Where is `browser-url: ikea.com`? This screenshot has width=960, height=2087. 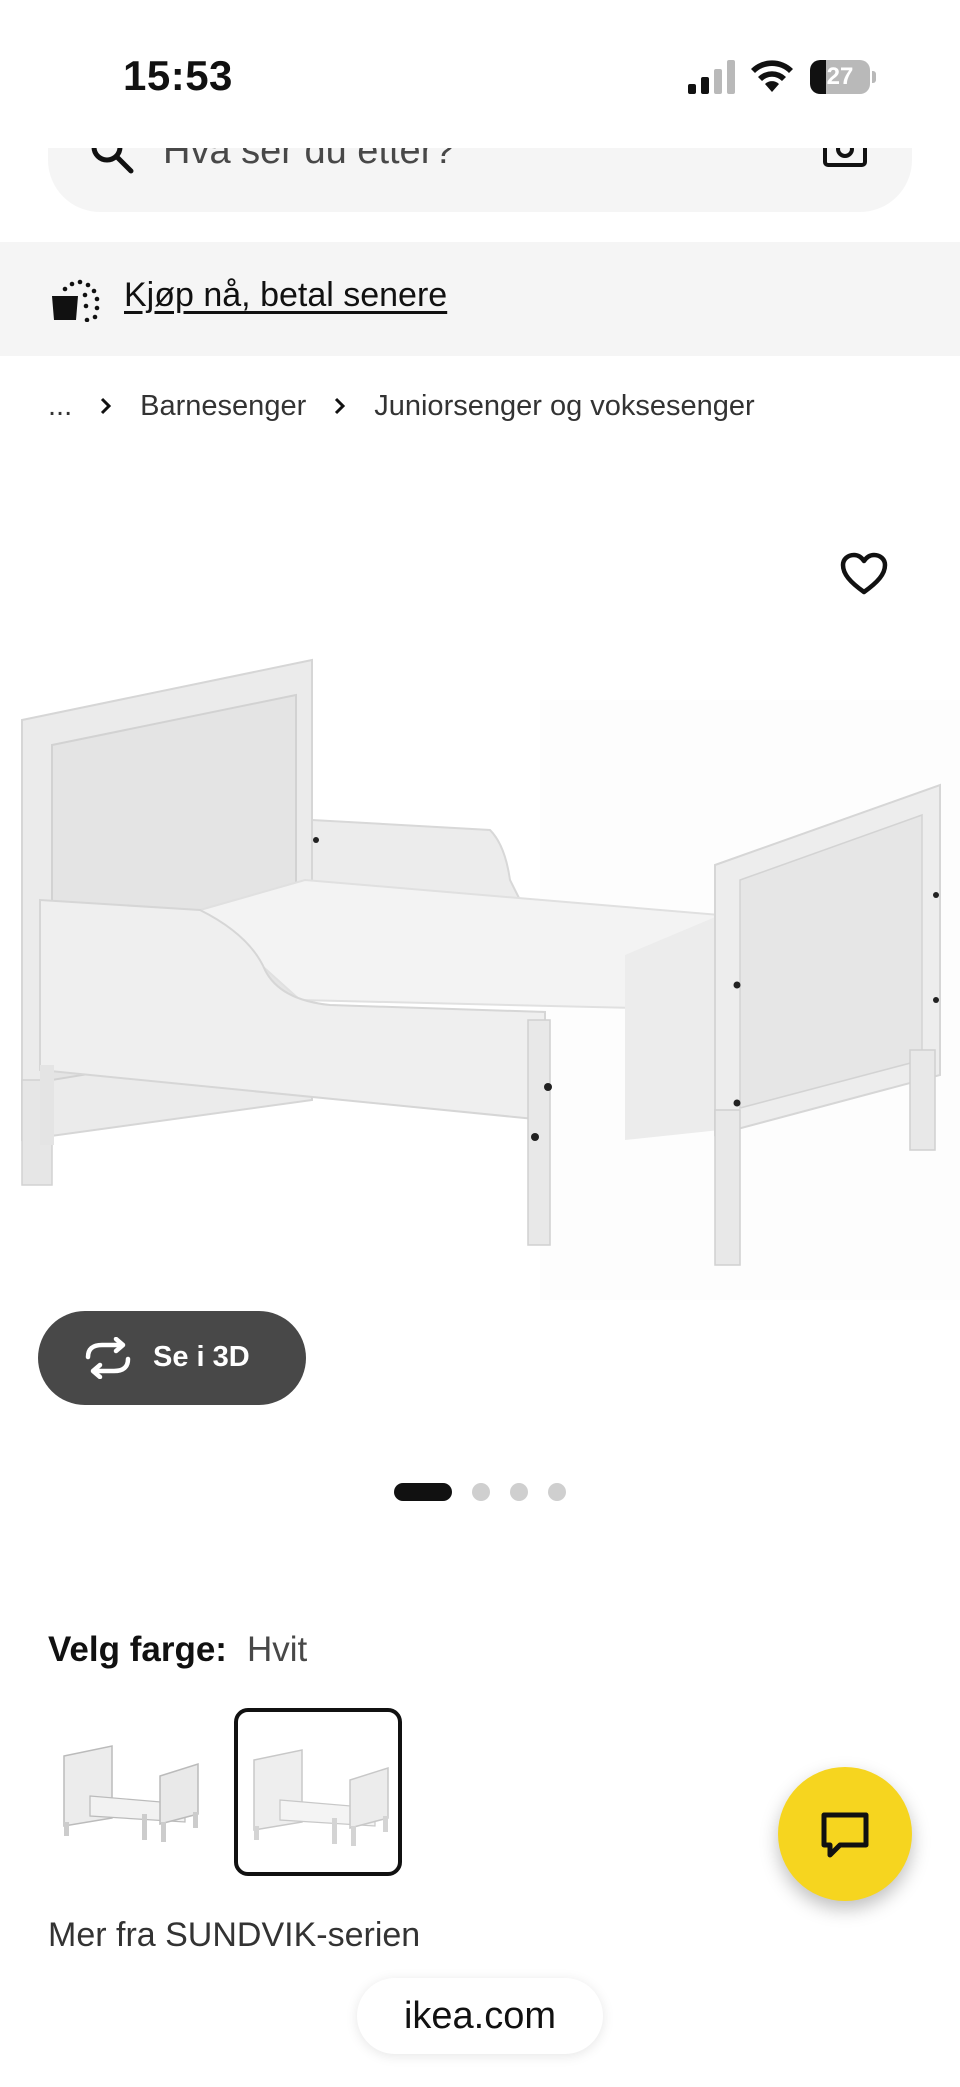
browser-url: ikea.com is located at coordinates (480, 2016).